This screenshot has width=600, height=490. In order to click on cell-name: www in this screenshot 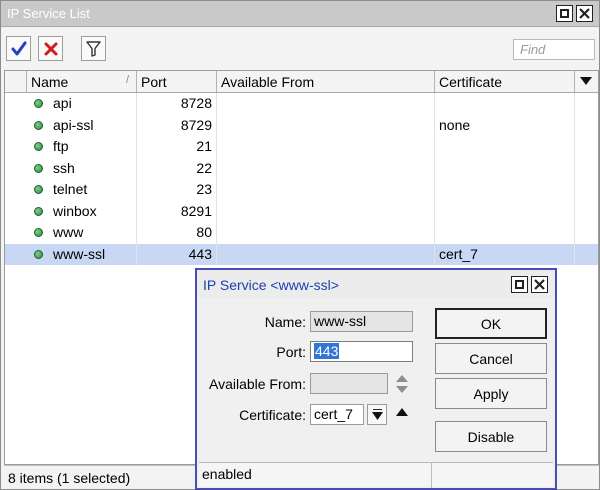, I will do `click(93, 233)`.